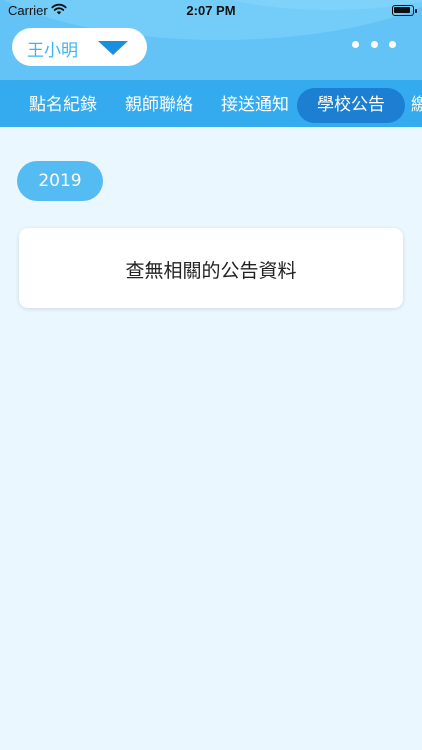 The image size is (422, 750). I want to click on tab-attendance: 點名紀錄, so click(63, 105).